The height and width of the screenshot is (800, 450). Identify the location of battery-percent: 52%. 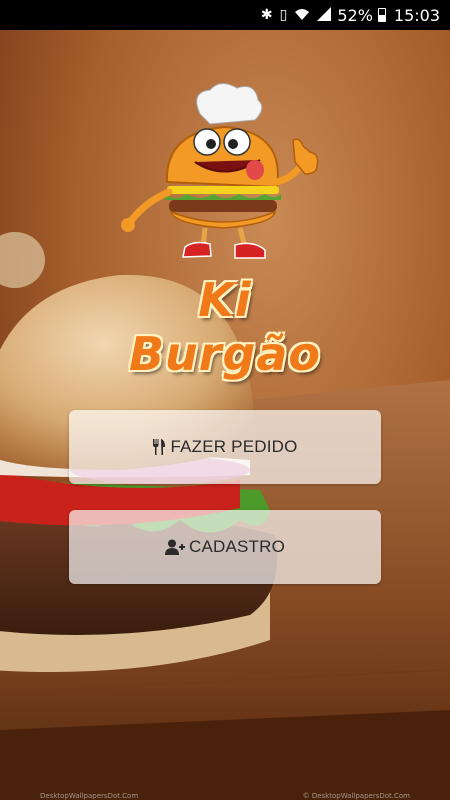
(355, 15).